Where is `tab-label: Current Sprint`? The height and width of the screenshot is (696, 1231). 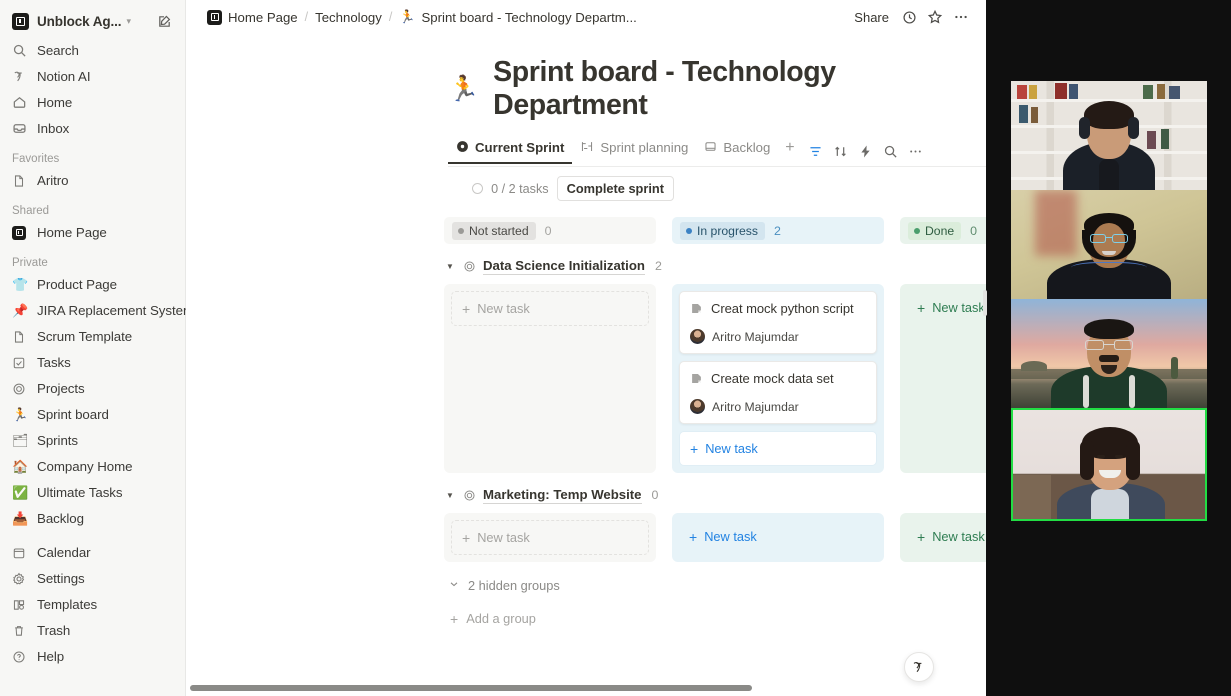
tab-label: Current Sprint is located at coordinates (520, 147).